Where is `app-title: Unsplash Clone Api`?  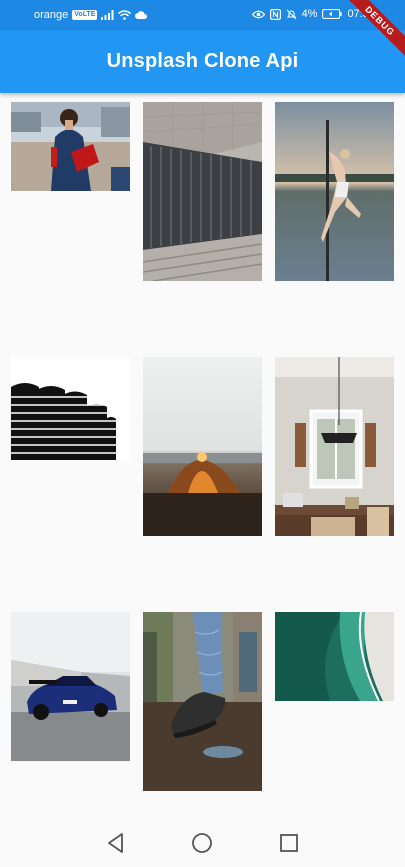
app-title: Unsplash Clone Api is located at coordinates (202, 61).